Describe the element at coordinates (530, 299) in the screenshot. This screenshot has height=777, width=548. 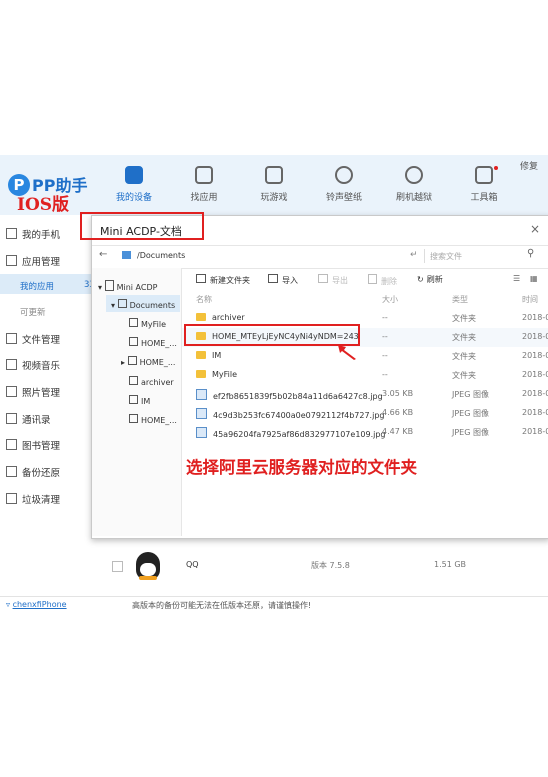
I see `column-header-time: 时间` at that location.